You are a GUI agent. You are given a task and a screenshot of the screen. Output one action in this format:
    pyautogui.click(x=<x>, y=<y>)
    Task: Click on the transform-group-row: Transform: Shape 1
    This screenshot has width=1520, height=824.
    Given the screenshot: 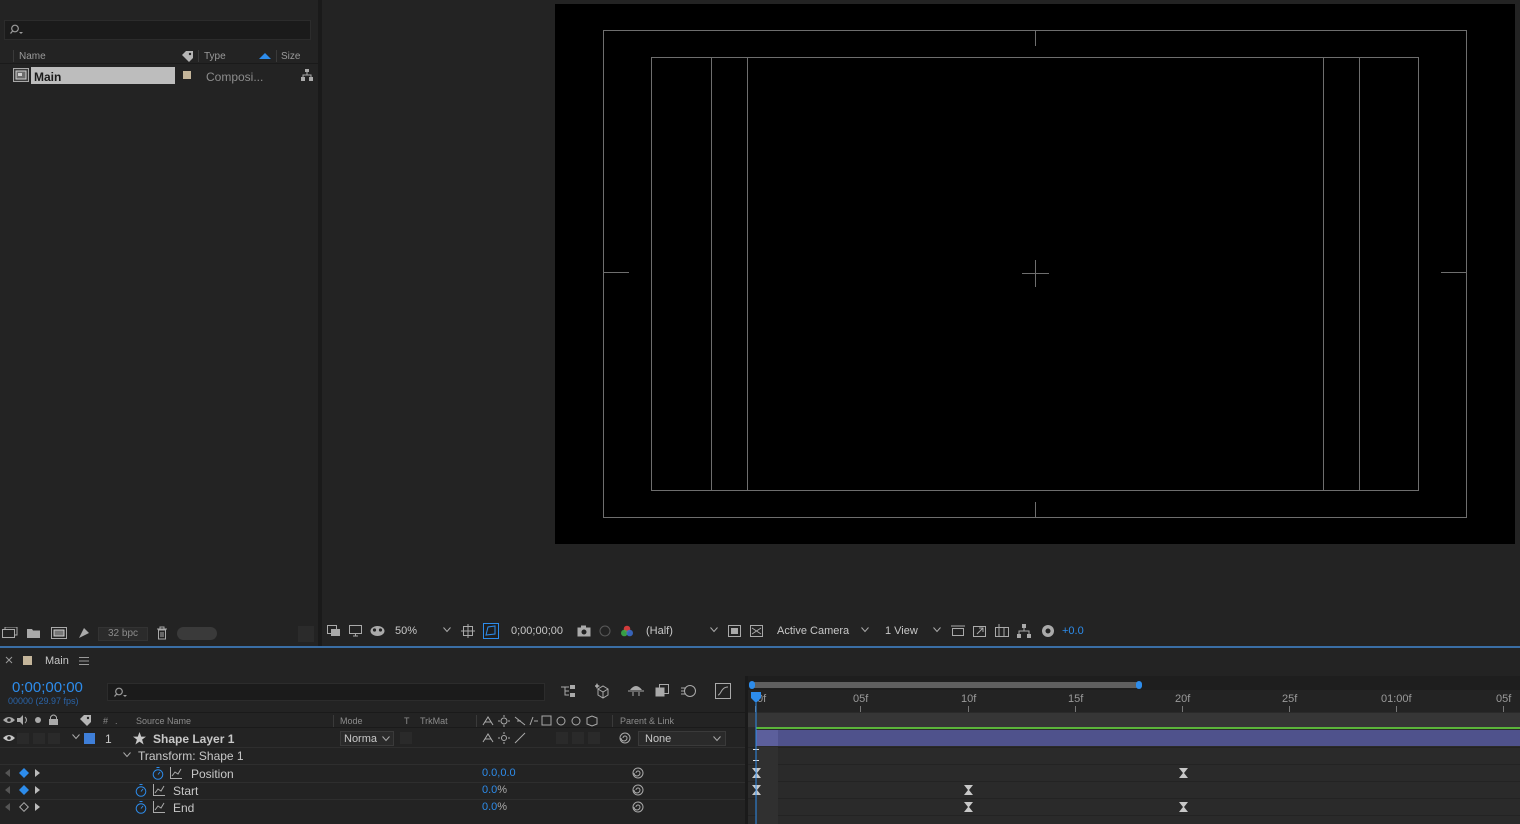 What is the action you would take?
    pyautogui.click(x=374, y=756)
    